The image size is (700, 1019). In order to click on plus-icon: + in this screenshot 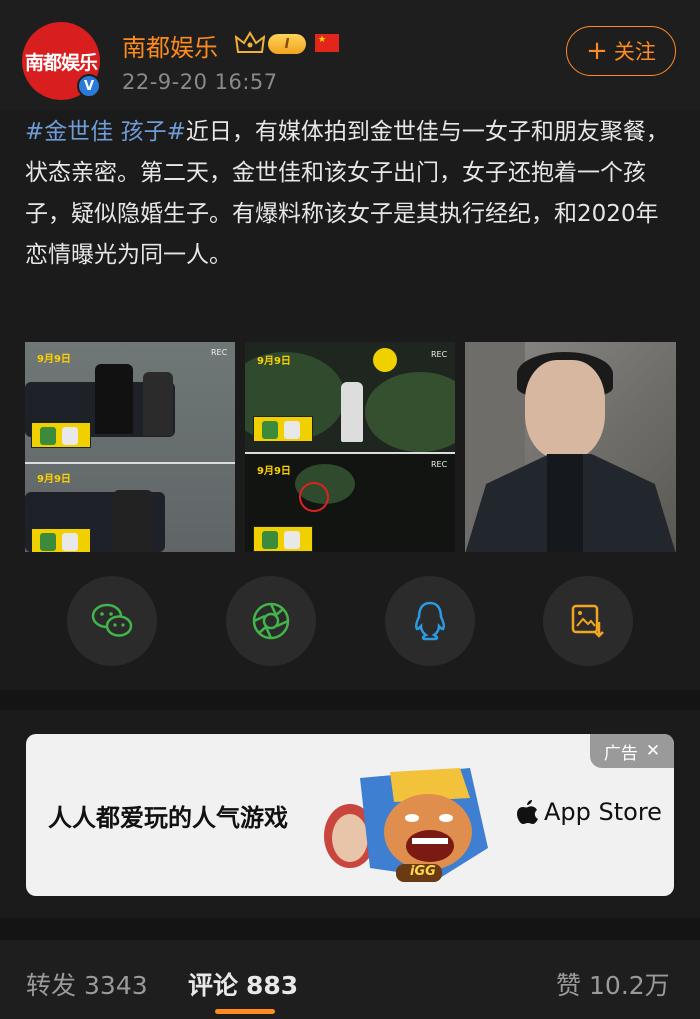, I will do `click(597, 51)`.